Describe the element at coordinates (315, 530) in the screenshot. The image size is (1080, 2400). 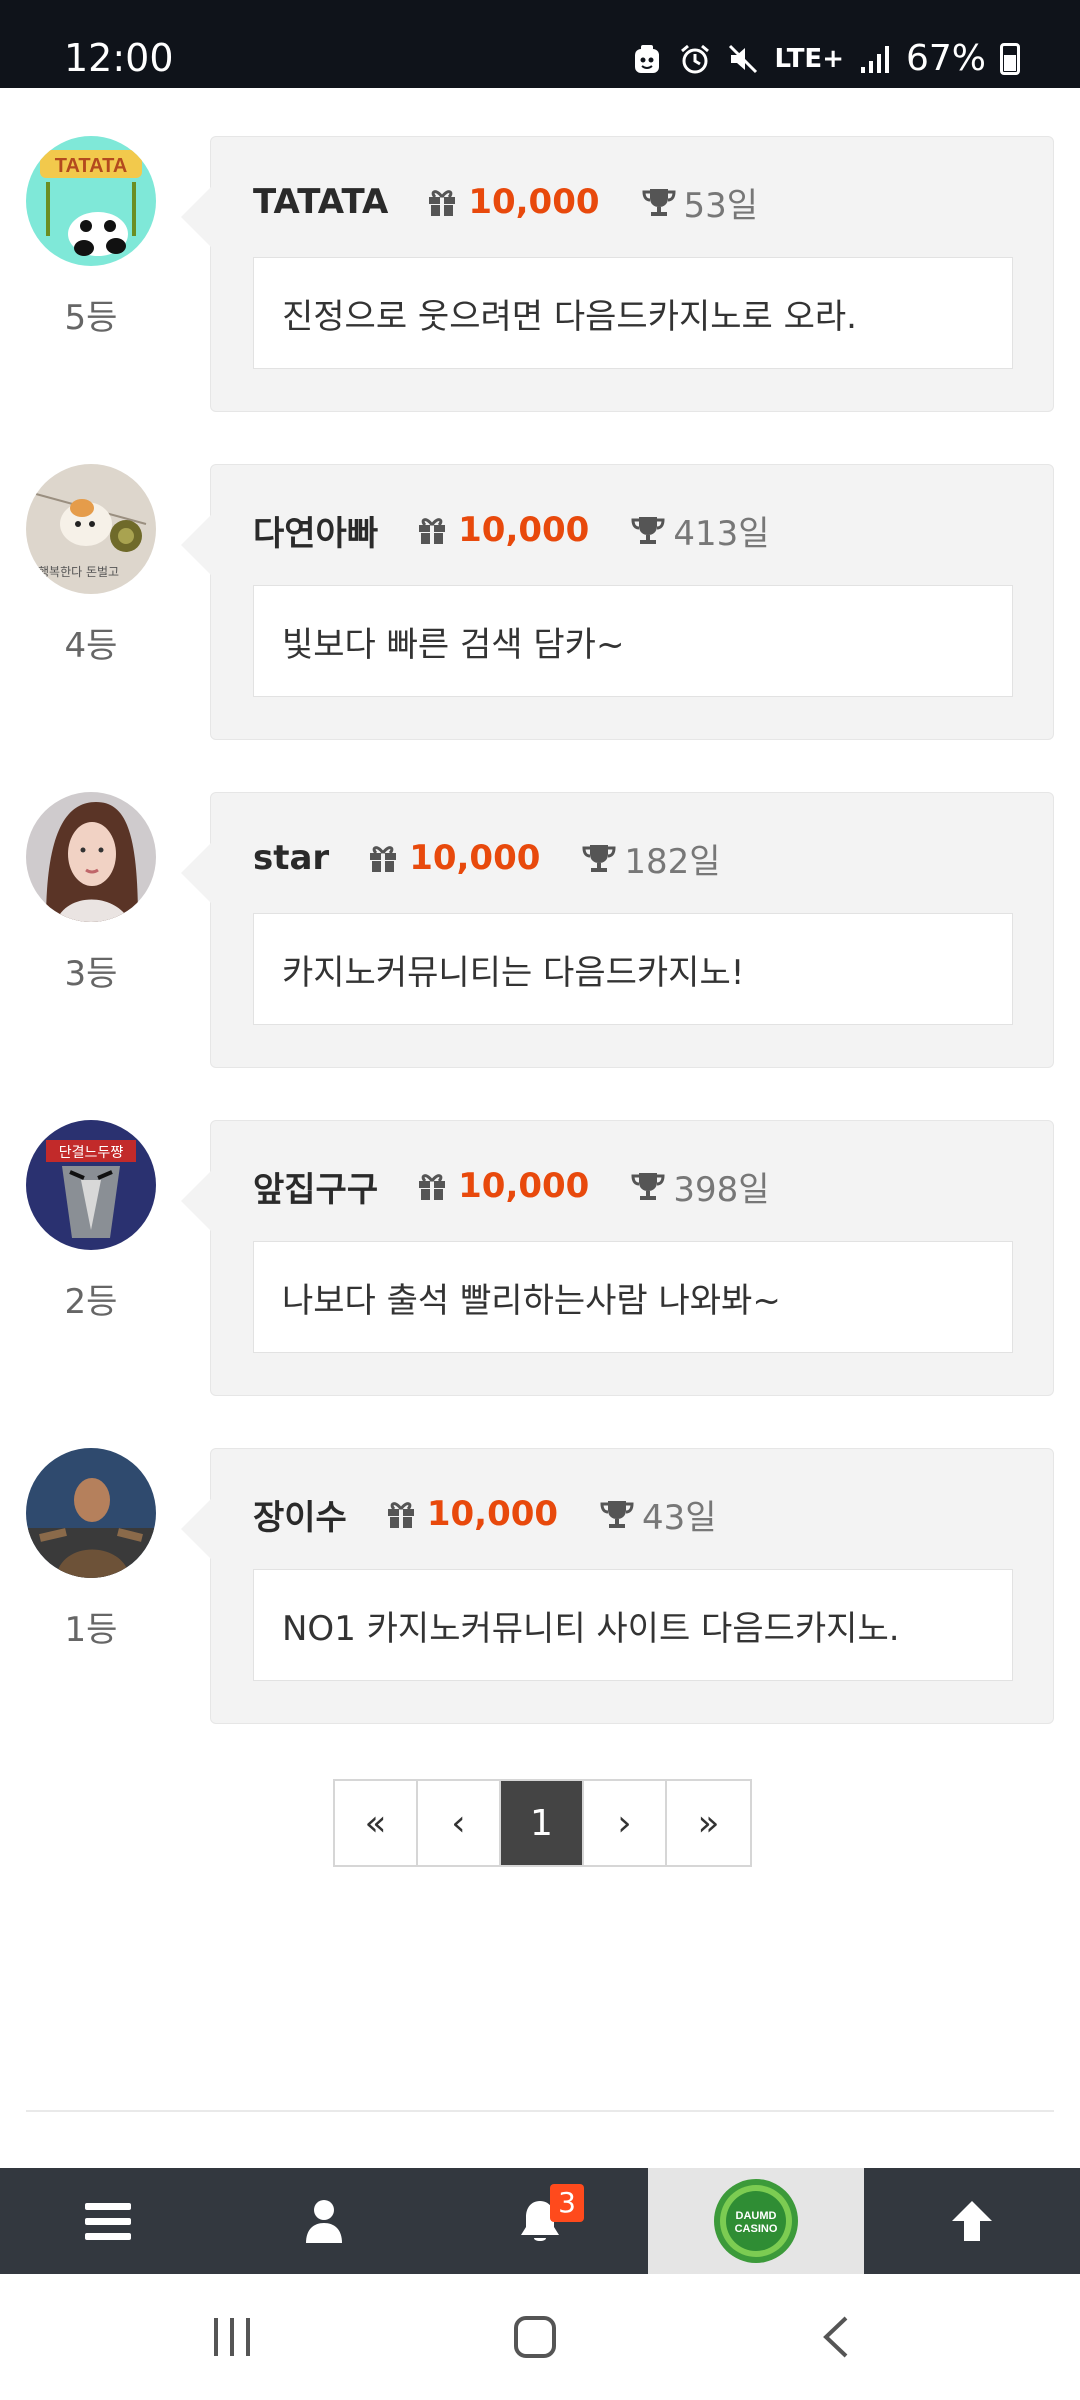
I see `nickname: 다연아빠` at that location.